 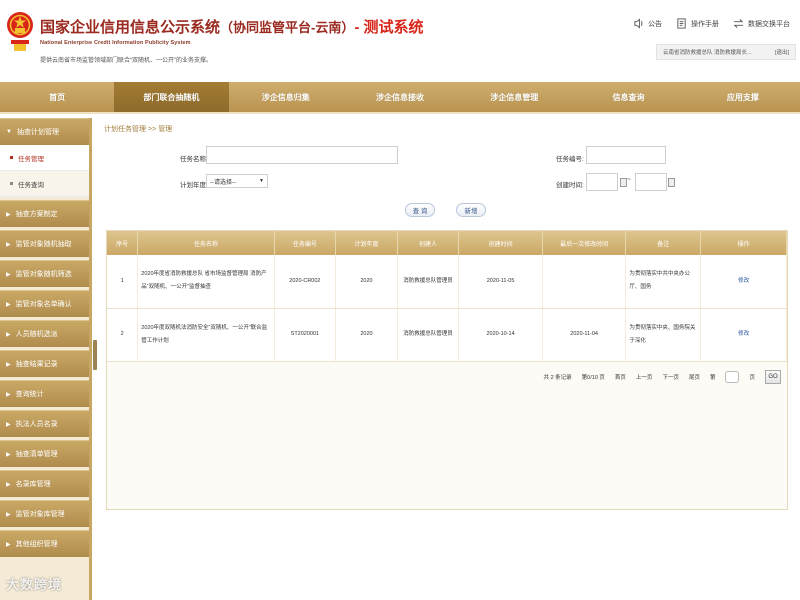 What do you see at coordinates (206, 335) in the screenshot?
I see `table-cell: 2020年度双随机法消防安全“双随机、一公开”联合监管工作计划` at bounding box center [206, 335].